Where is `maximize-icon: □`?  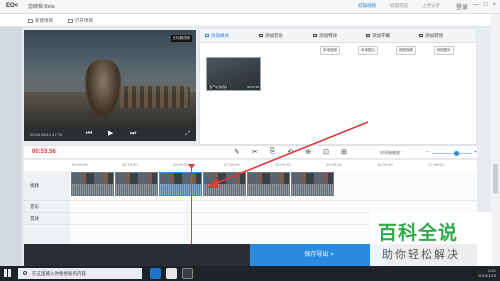
maximize-icon: □ is located at coordinates (486, 6).